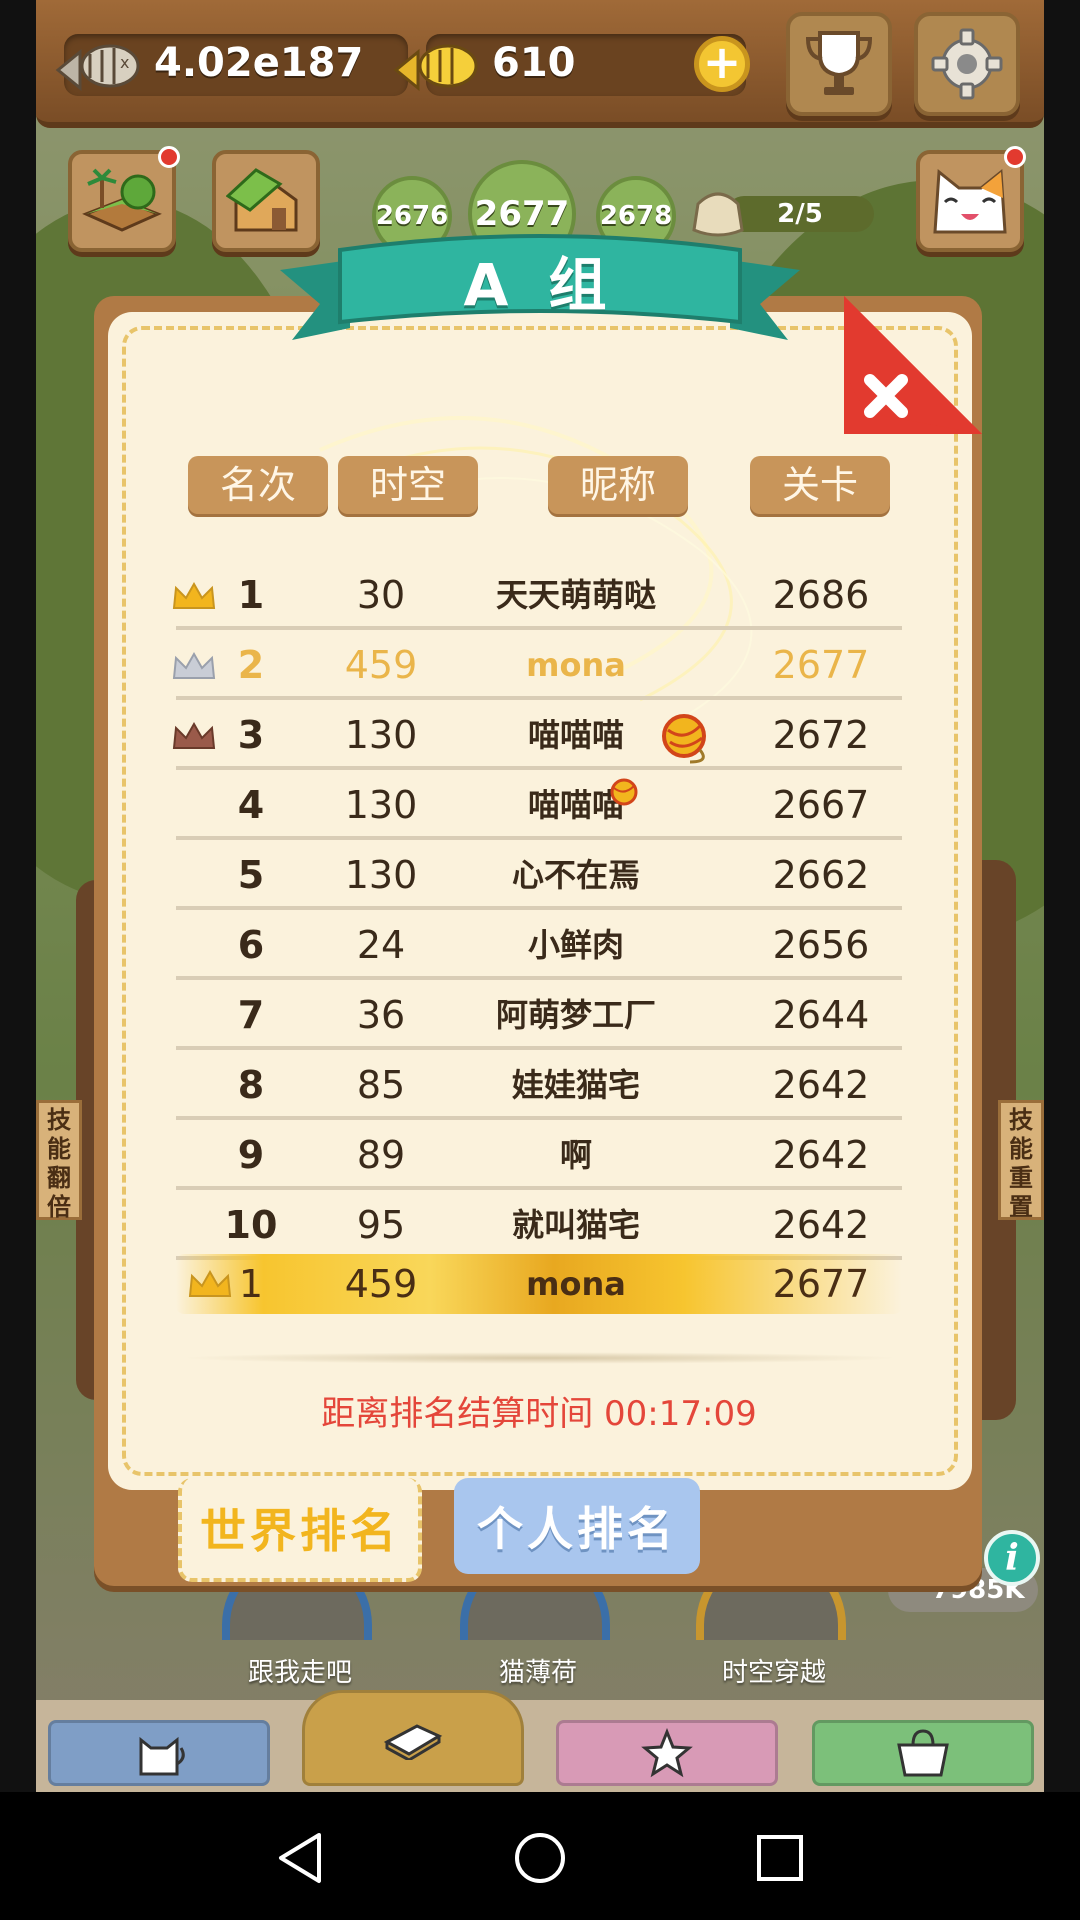 Image resolution: width=1080 pixels, height=1920 pixels. What do you see at coordinates (537, 1673) in the screenshot?
I see `catnip-caption: 猫薄荷` at bounding box center [537, 1673].